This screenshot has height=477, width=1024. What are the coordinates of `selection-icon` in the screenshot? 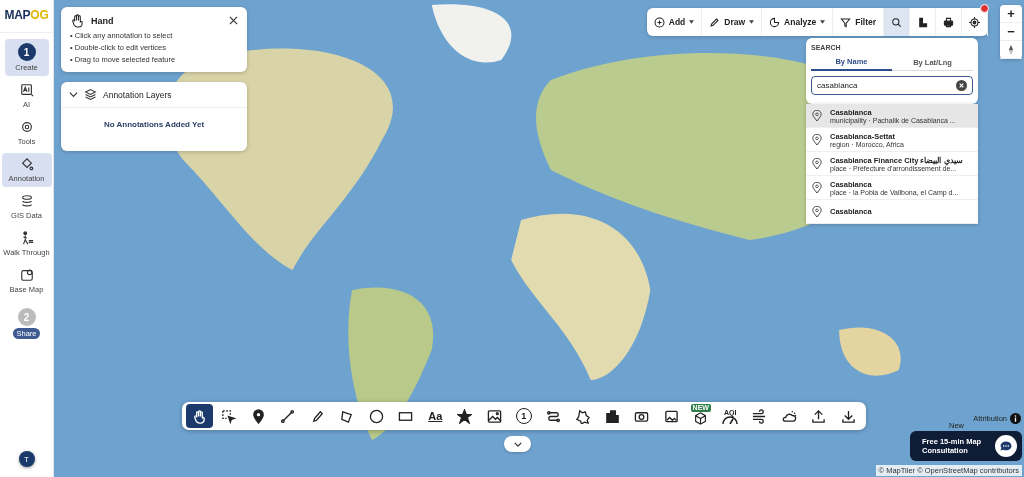 It's located at (229, 416).